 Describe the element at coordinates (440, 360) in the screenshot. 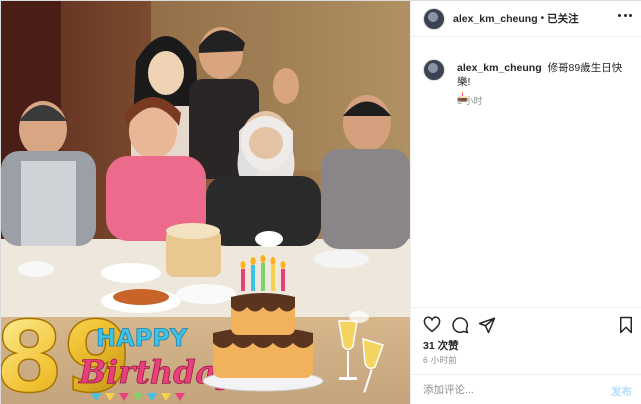

I see `post-time: 6 小时前` at that location.